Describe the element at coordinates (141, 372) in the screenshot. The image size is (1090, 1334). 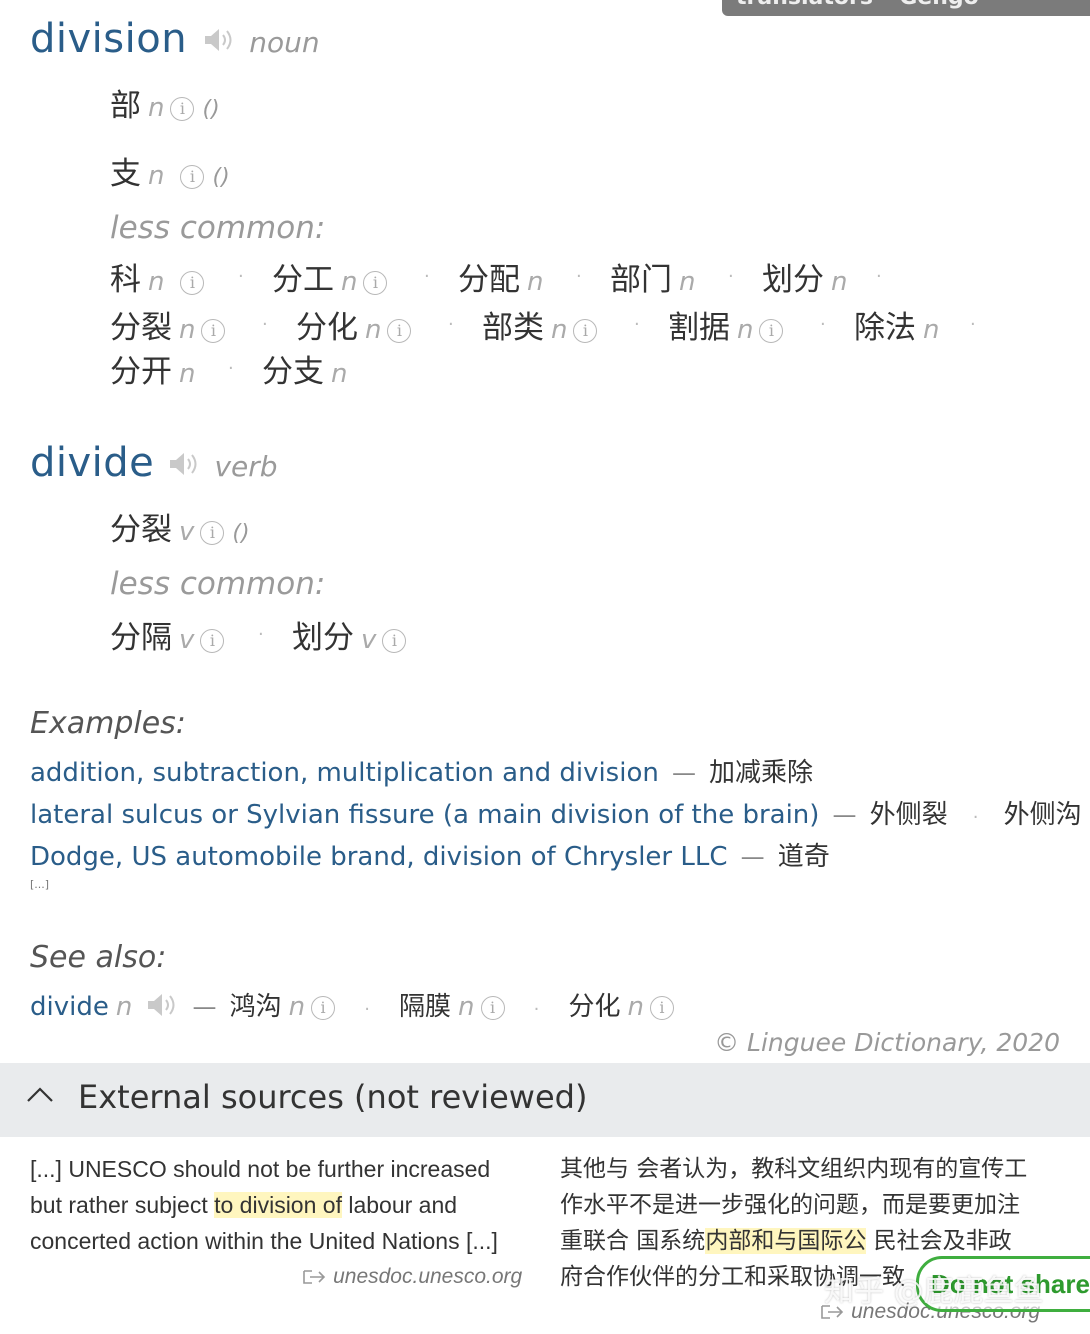
I see `translation-link: 分开` at that location.